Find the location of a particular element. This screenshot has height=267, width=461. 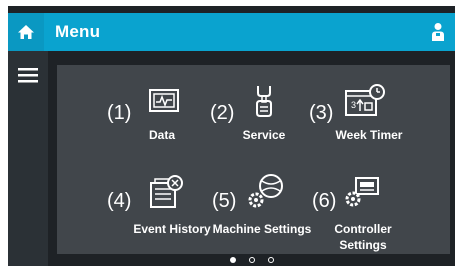

home-icon is located at coordinates (26, 32).